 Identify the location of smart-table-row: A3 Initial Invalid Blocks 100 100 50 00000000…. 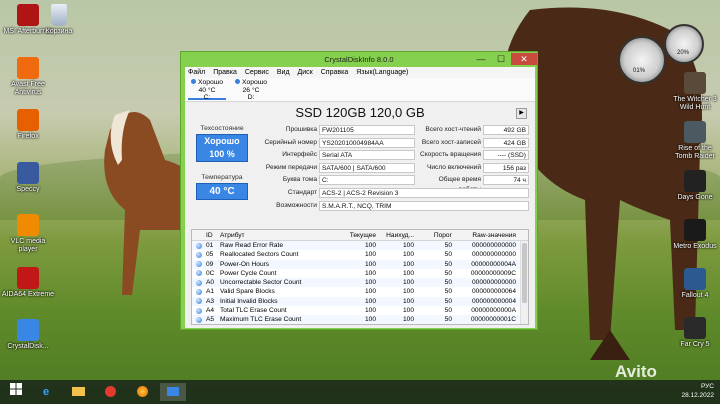
(360, 301).